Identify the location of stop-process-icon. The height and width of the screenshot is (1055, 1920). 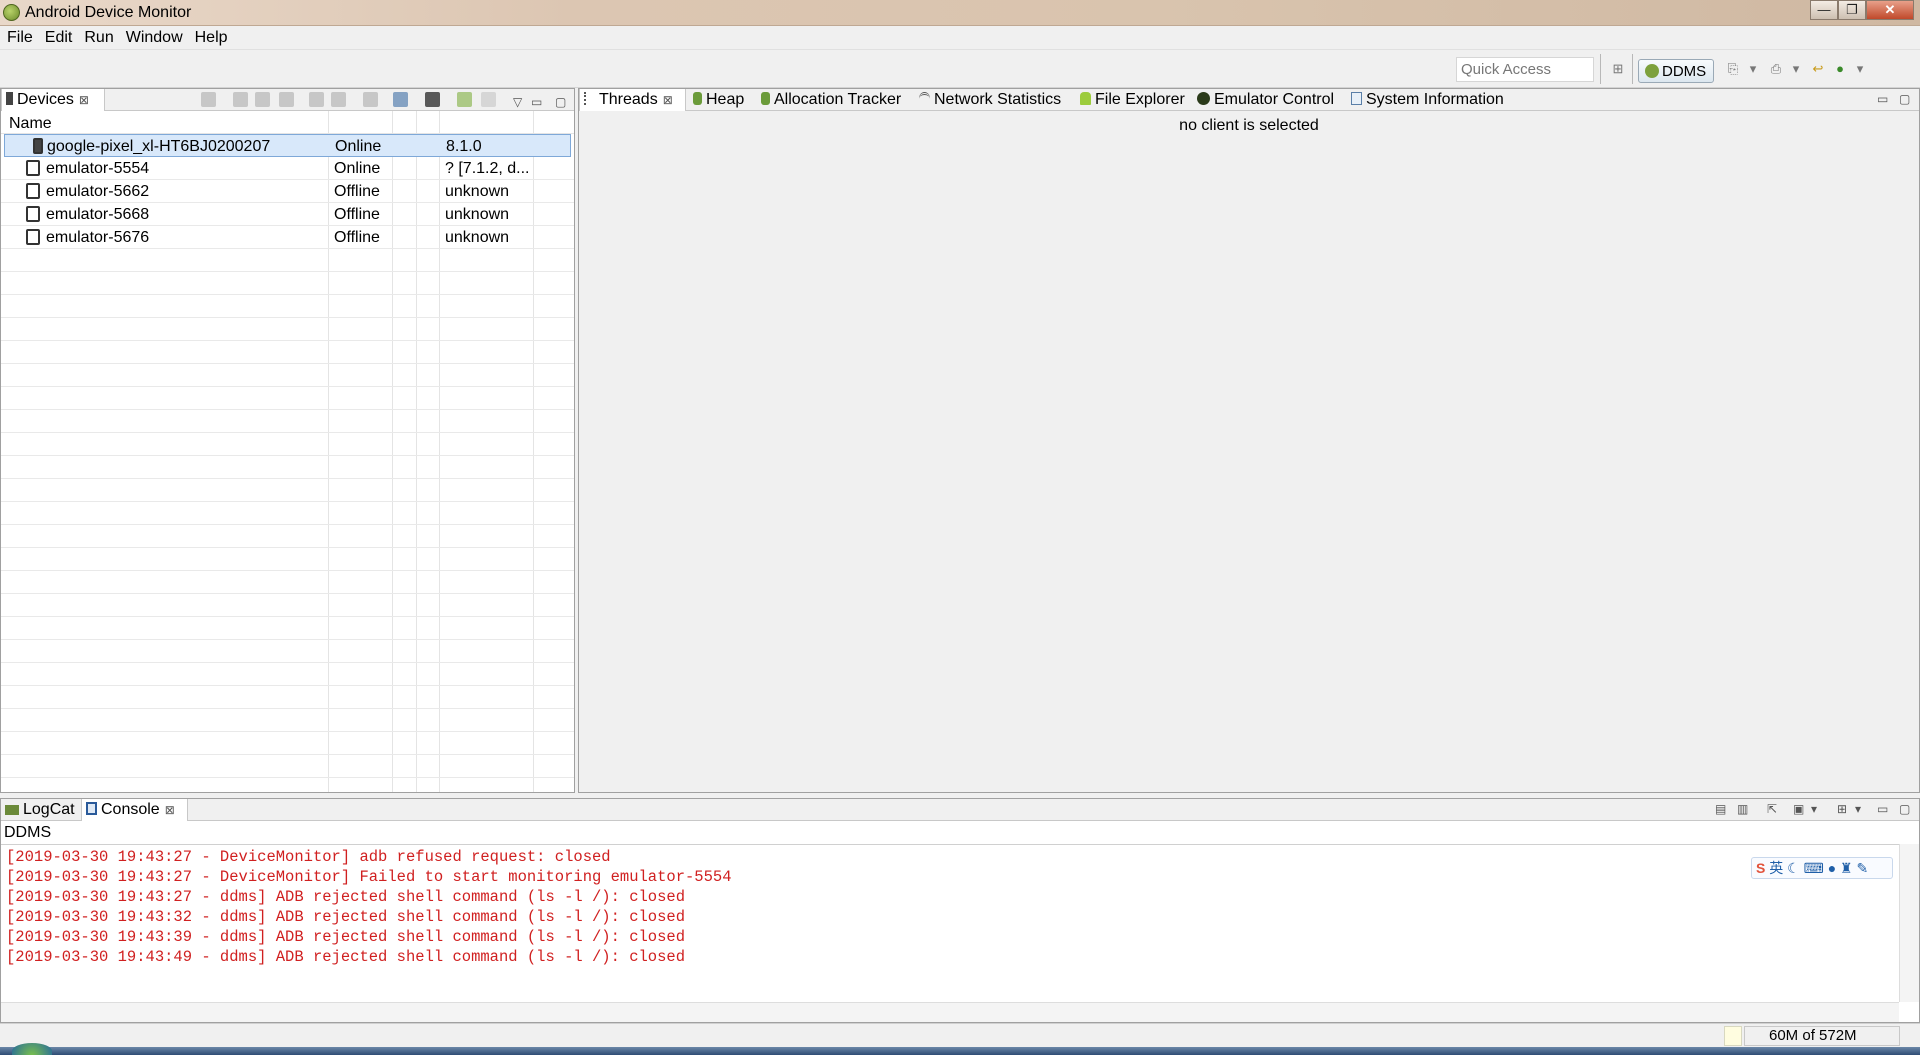
(370, 99).